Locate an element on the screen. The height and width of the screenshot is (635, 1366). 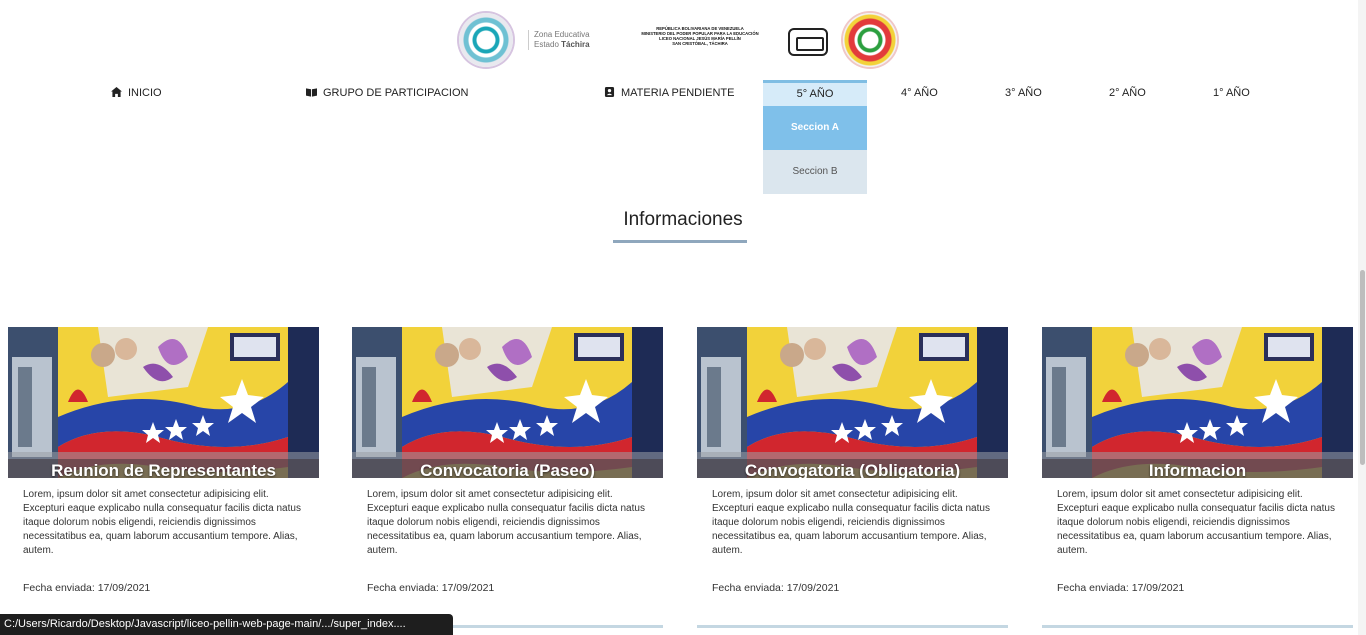
school-logo is located at coordinates (870, 40).